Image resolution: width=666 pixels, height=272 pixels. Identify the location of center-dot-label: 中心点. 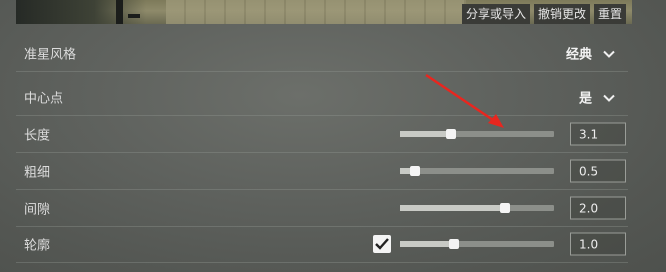
(44, 99).